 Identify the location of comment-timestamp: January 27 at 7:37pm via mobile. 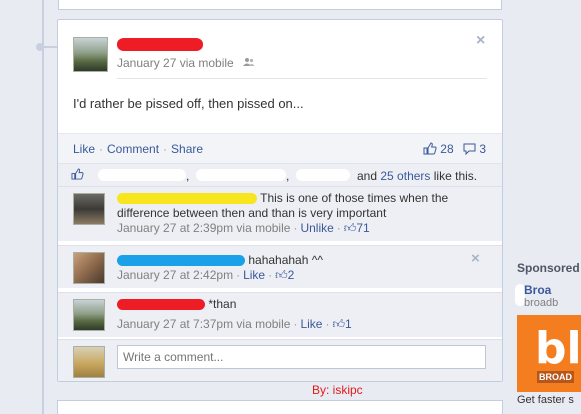
(203, 324).